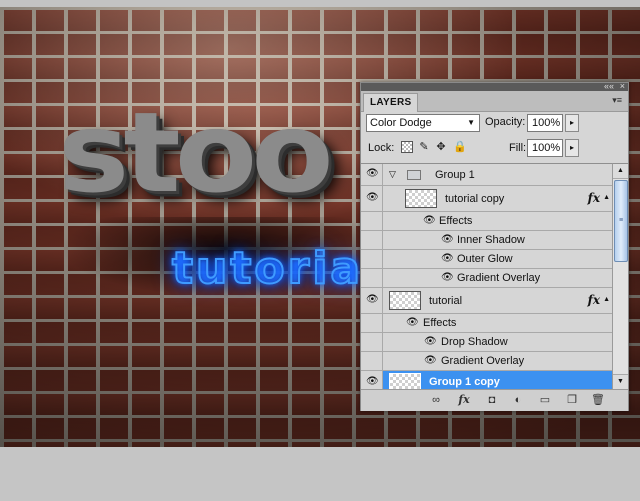  I want to click on neon-tutorial-text: tutoria, so click(267, 268).